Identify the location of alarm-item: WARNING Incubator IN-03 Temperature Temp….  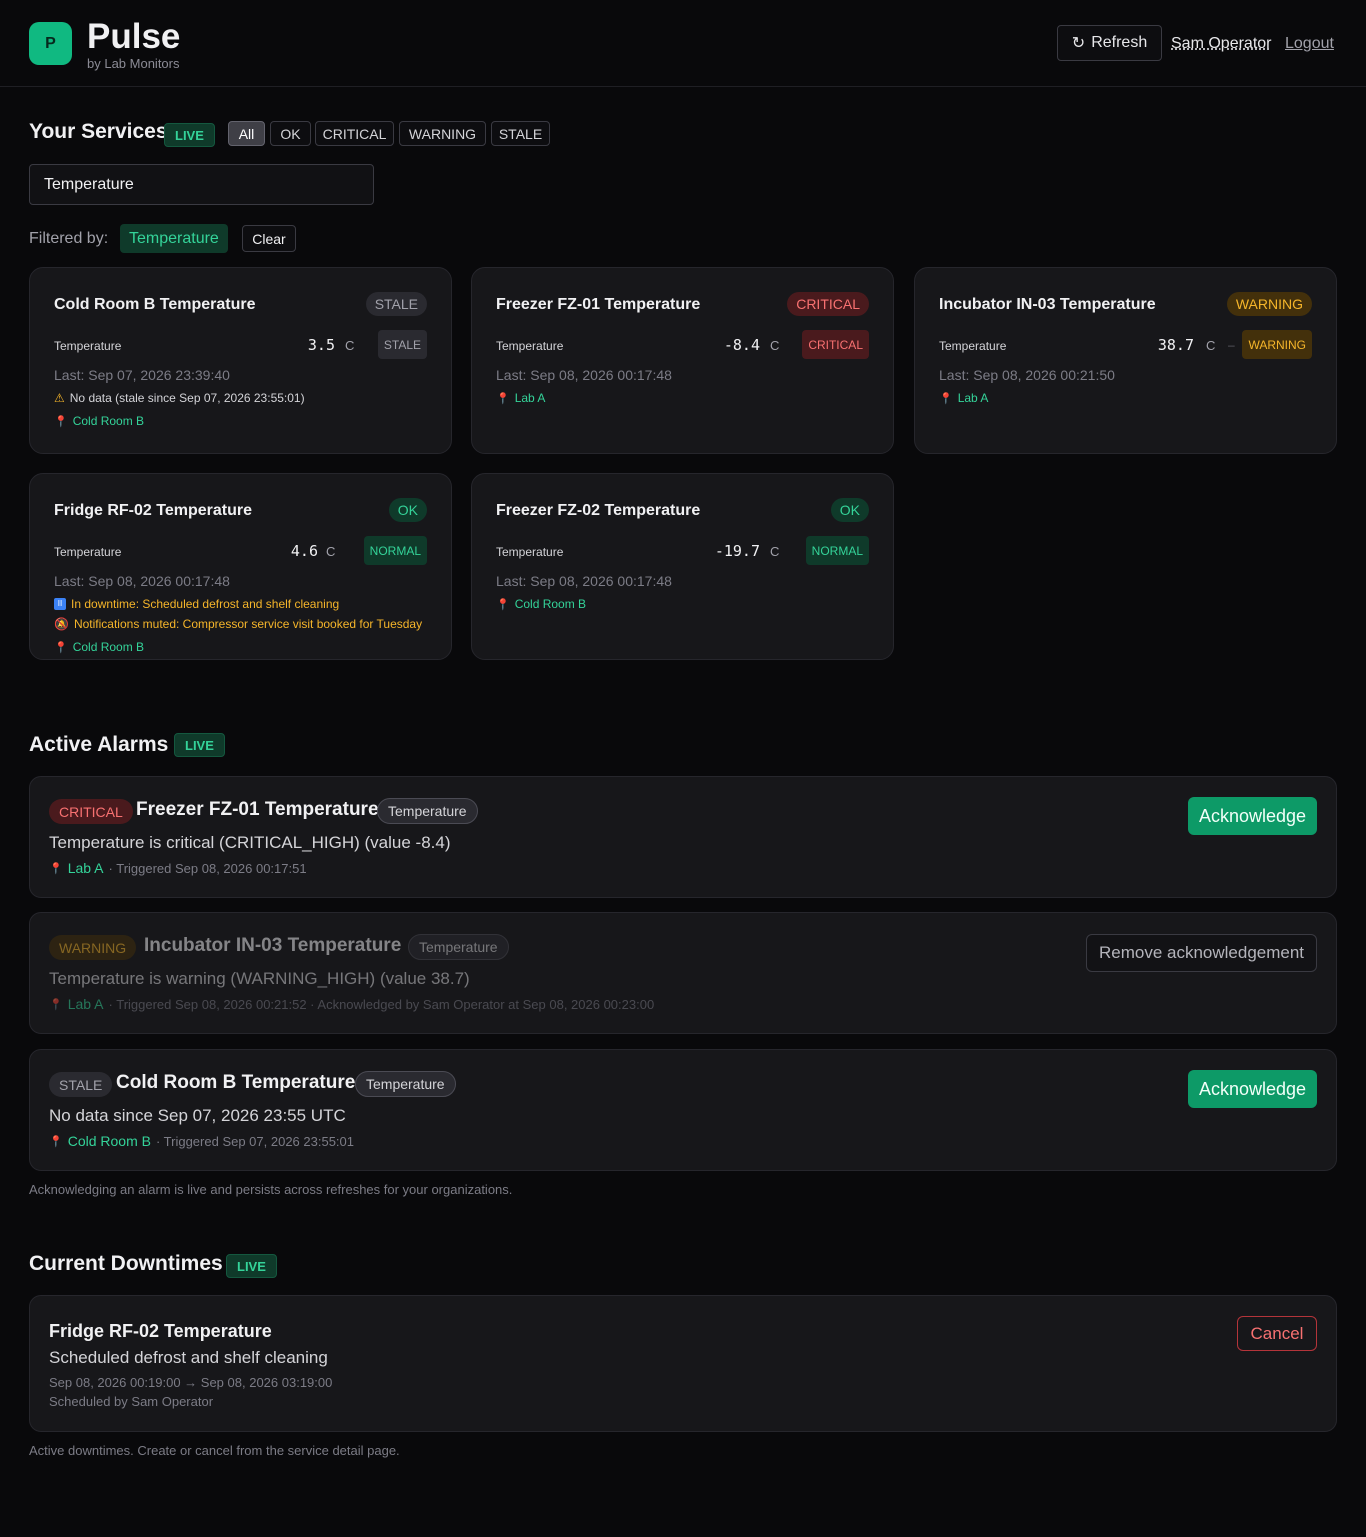
(683, 973).